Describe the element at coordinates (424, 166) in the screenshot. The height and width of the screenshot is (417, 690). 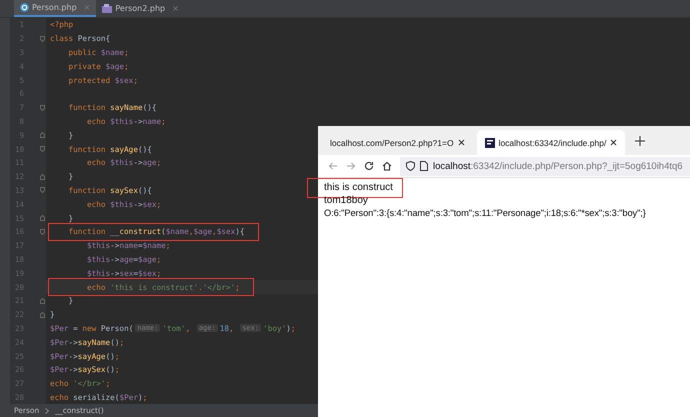
I see `page-icon` at that location.